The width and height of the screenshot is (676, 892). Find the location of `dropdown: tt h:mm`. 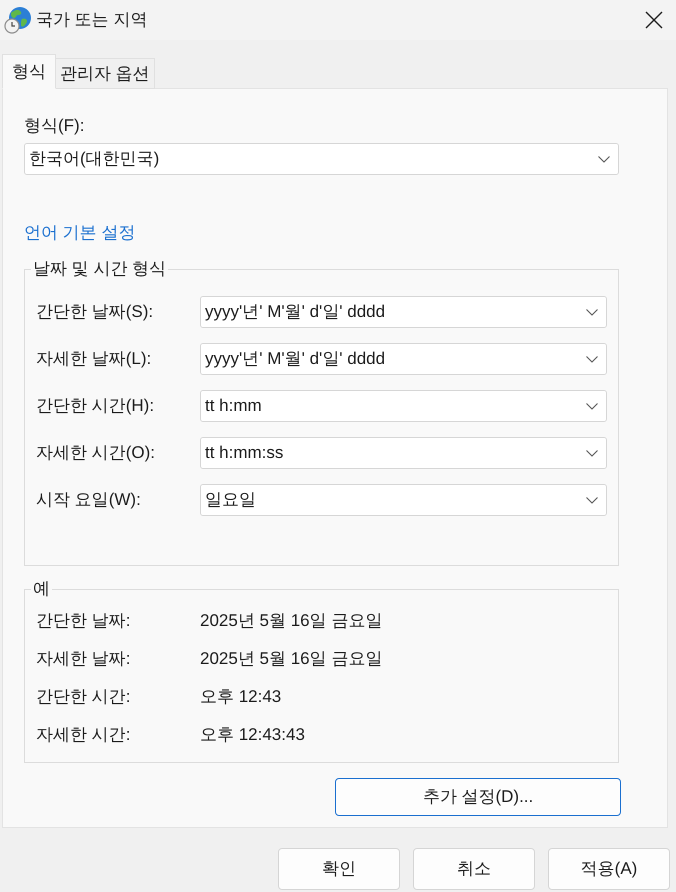

dropdown: tt h:mm is located at coordinates (403, 406).